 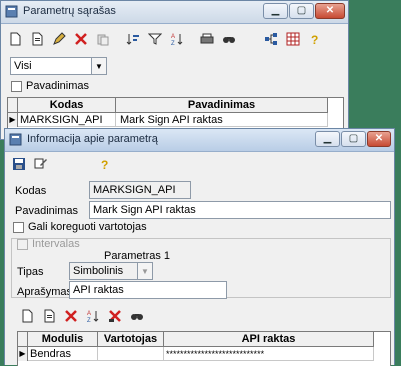 What do you see at coordinates (69, 11) in the screenshot?
I see `back-window-title: Parametrų sąrašas` at bounding box center [69, 11].